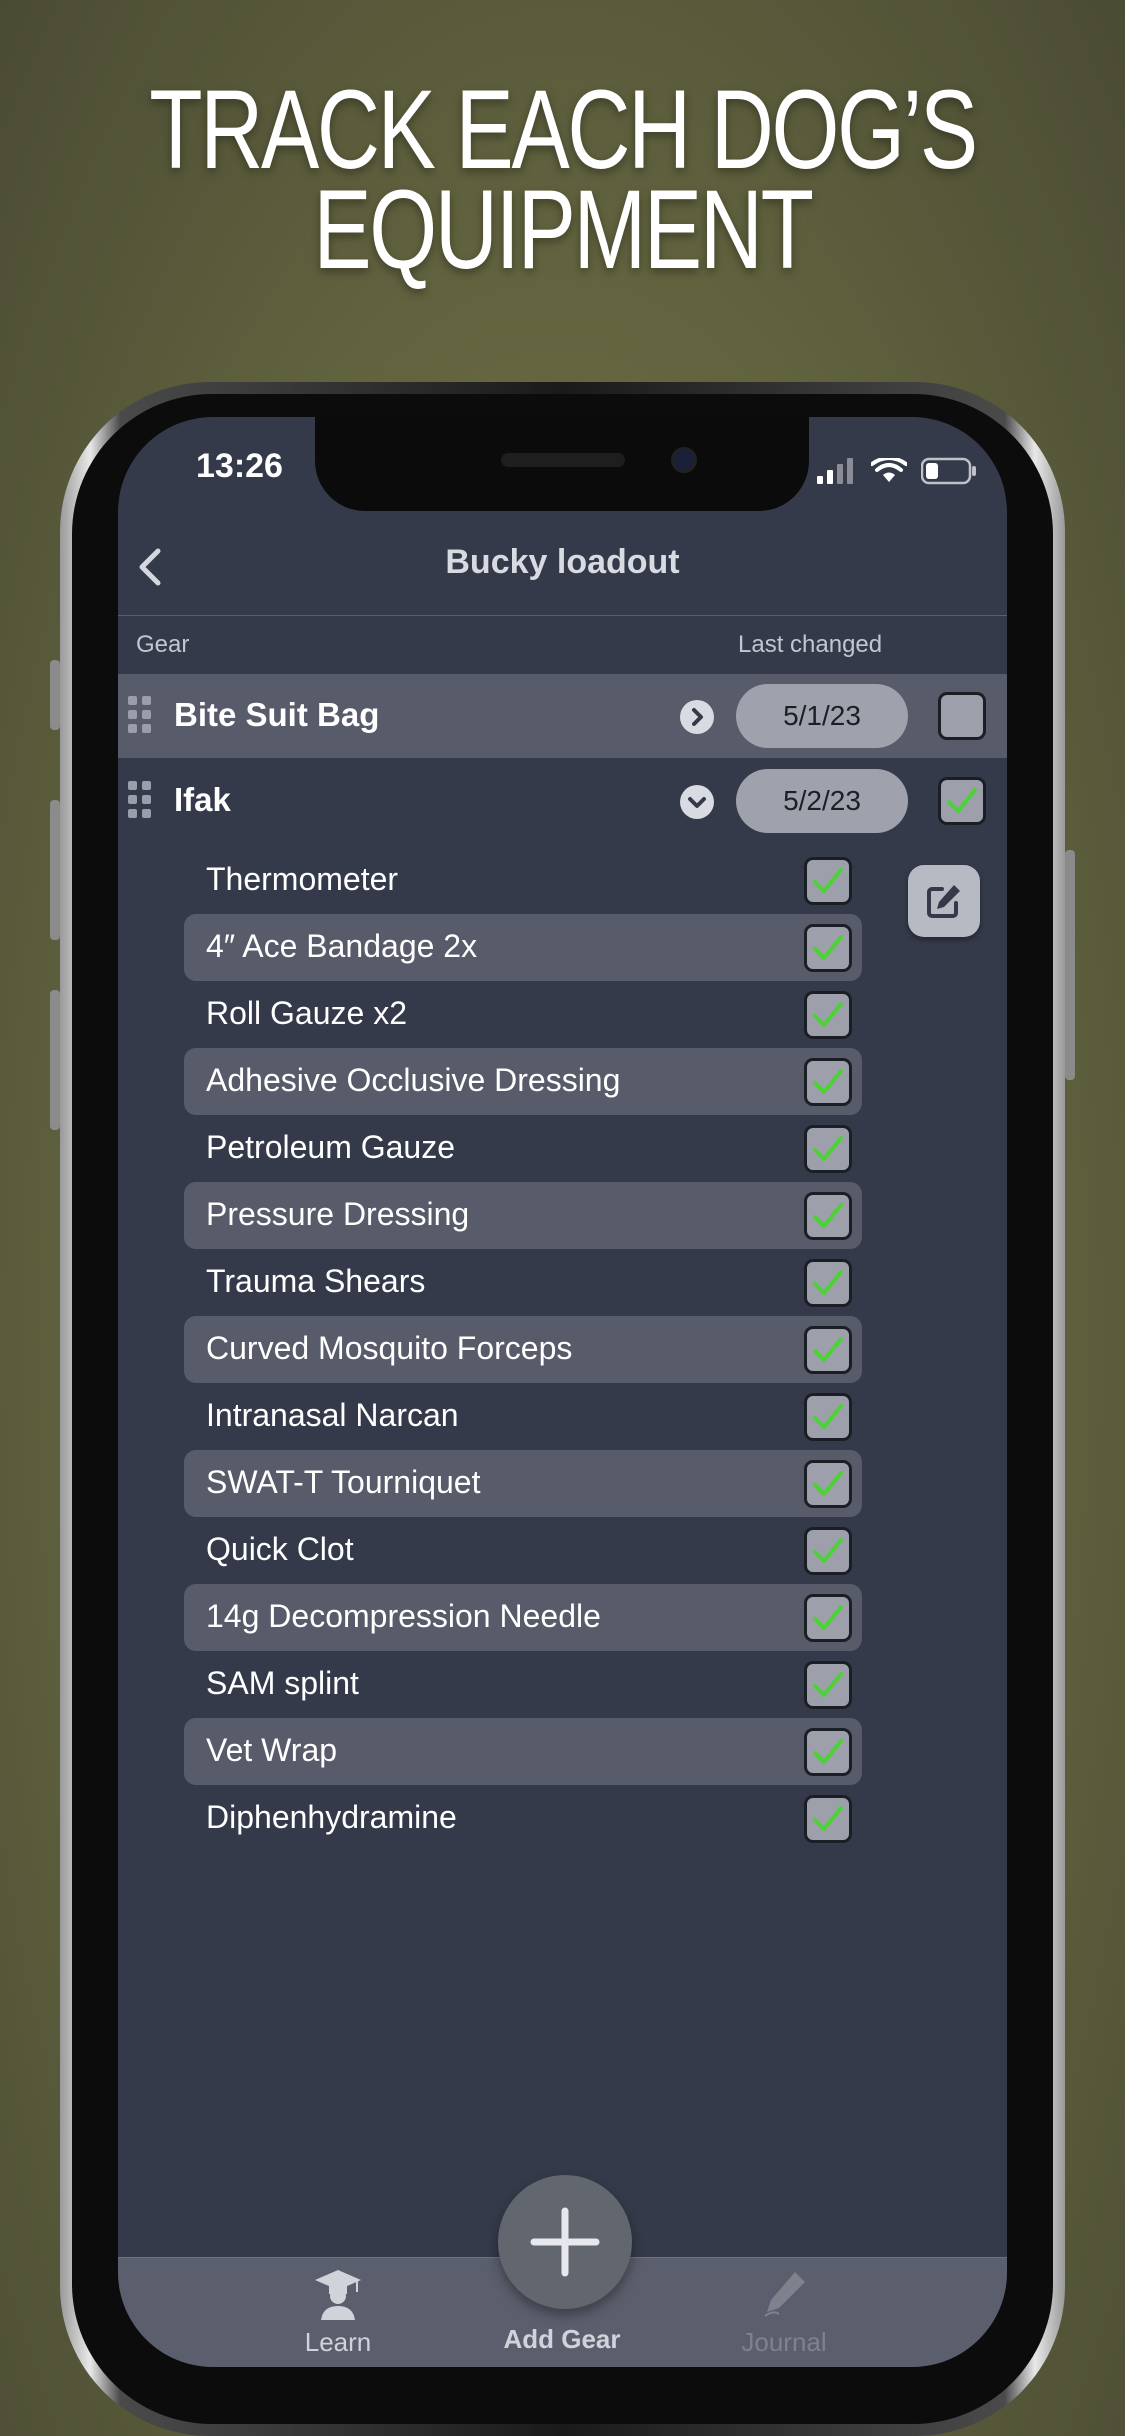 This screenshot has width=1125, height=2436. Describe the element at coordinates (518, 1818) in the screenshot. I see `list-item: Diphenhydramine` at that location.